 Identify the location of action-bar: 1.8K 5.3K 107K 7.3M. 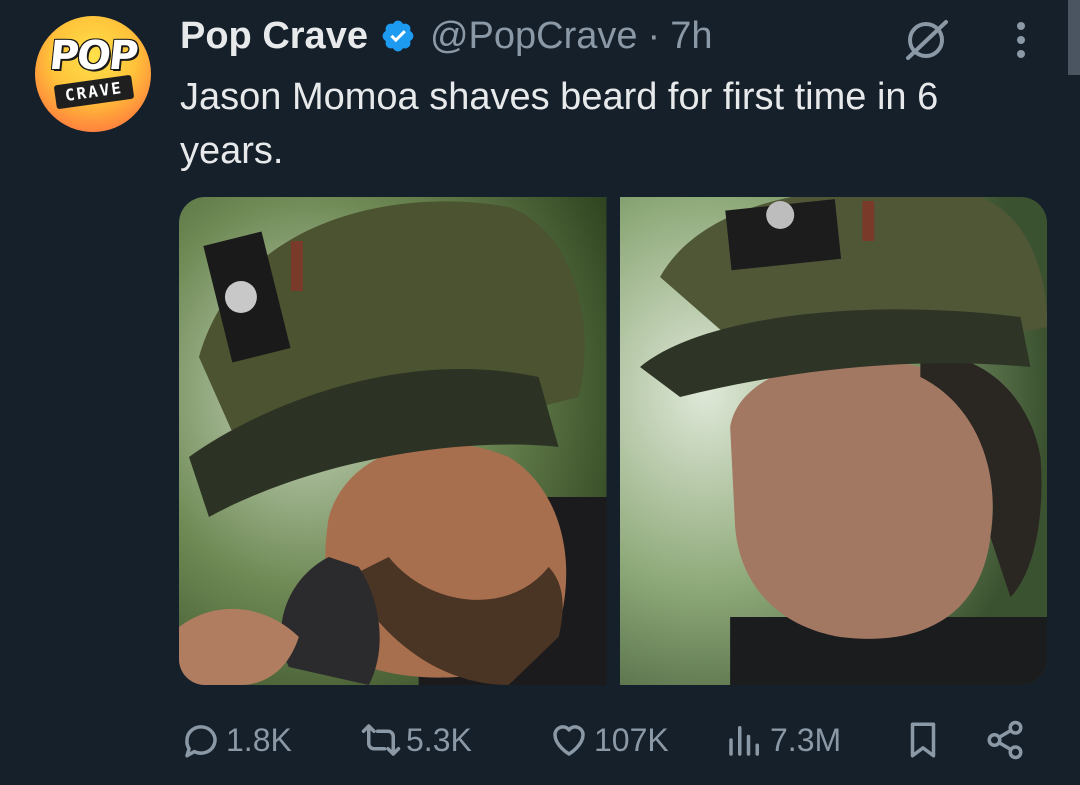
(605, 740).